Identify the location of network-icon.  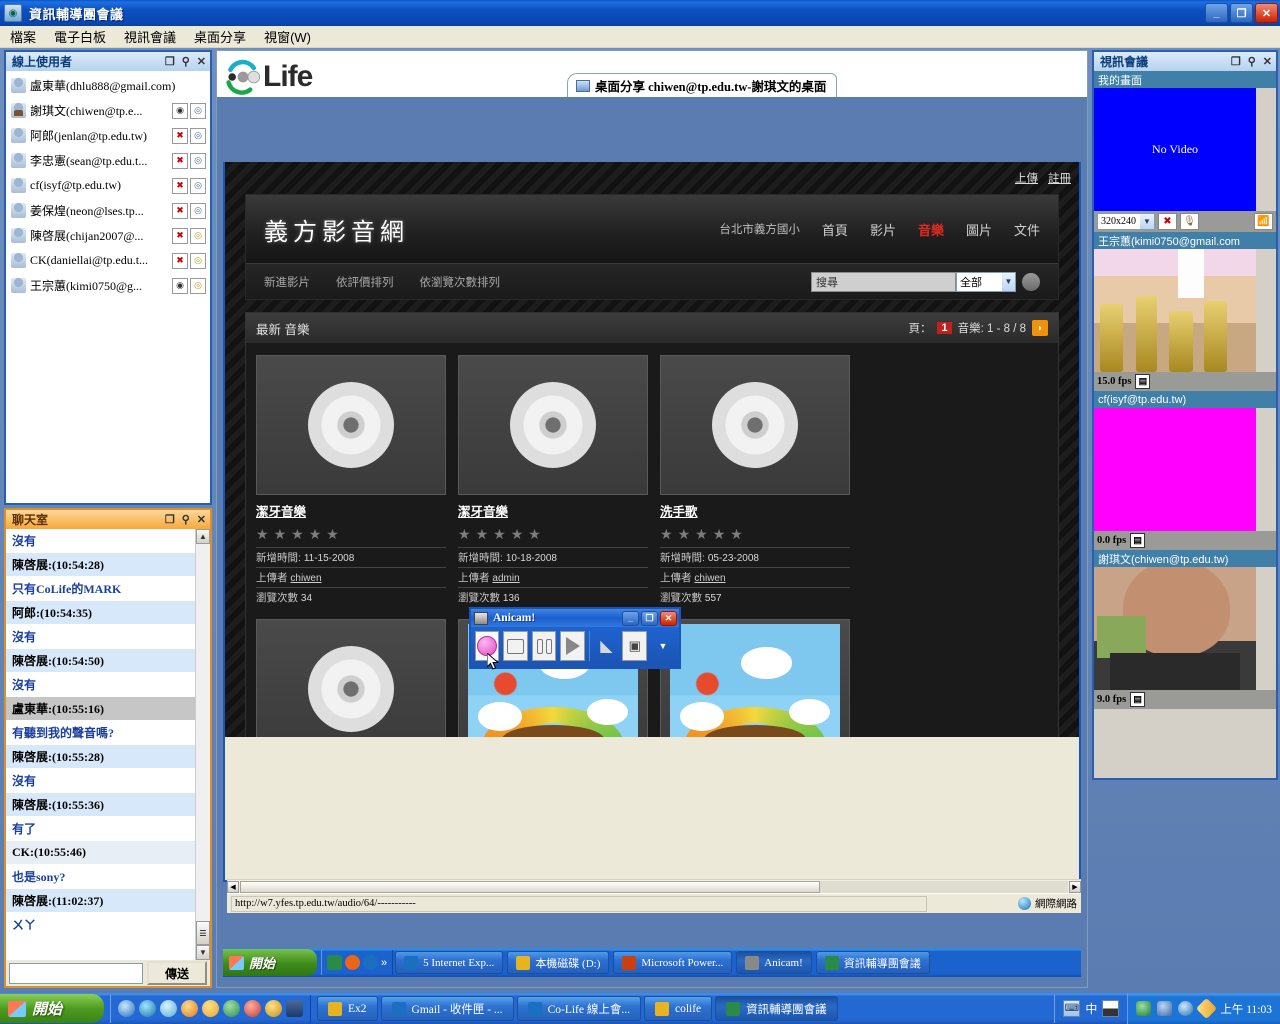
(1144, 1008).